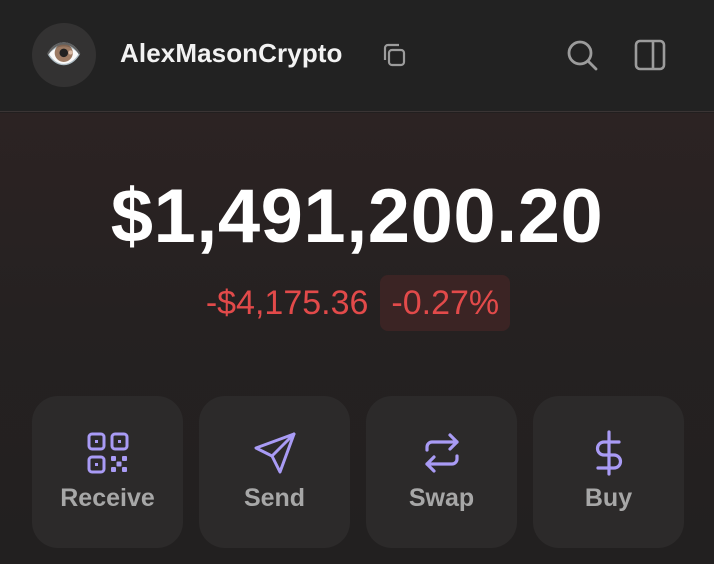  What do you see at coordinates (274, 498) in the screenshot?
I see `send-label: Send` at bounding box center [274, 498].